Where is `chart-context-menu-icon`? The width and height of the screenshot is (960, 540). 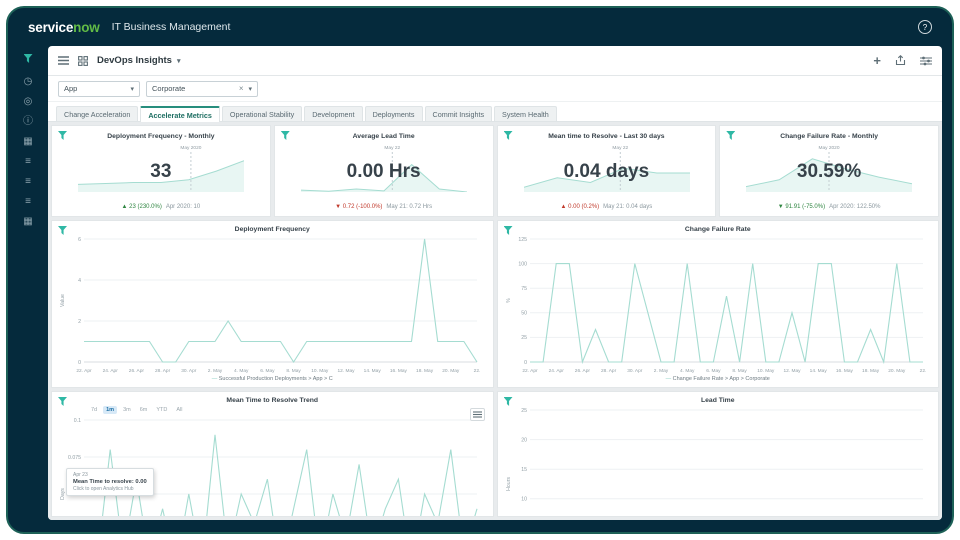 chart-context-menu-icon is located at coordinates (477, 414).